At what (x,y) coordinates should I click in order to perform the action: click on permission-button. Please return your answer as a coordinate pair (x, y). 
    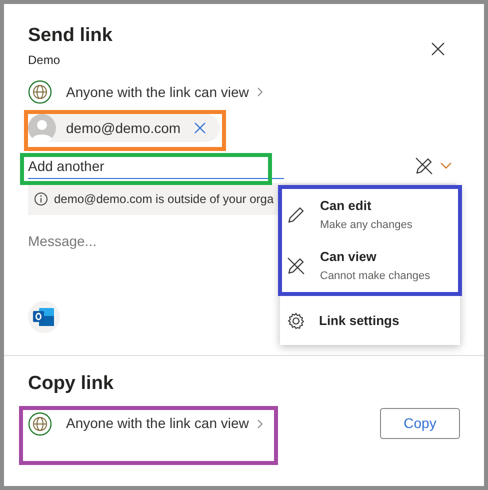
    Looking at the image, I should click on (433, 166).